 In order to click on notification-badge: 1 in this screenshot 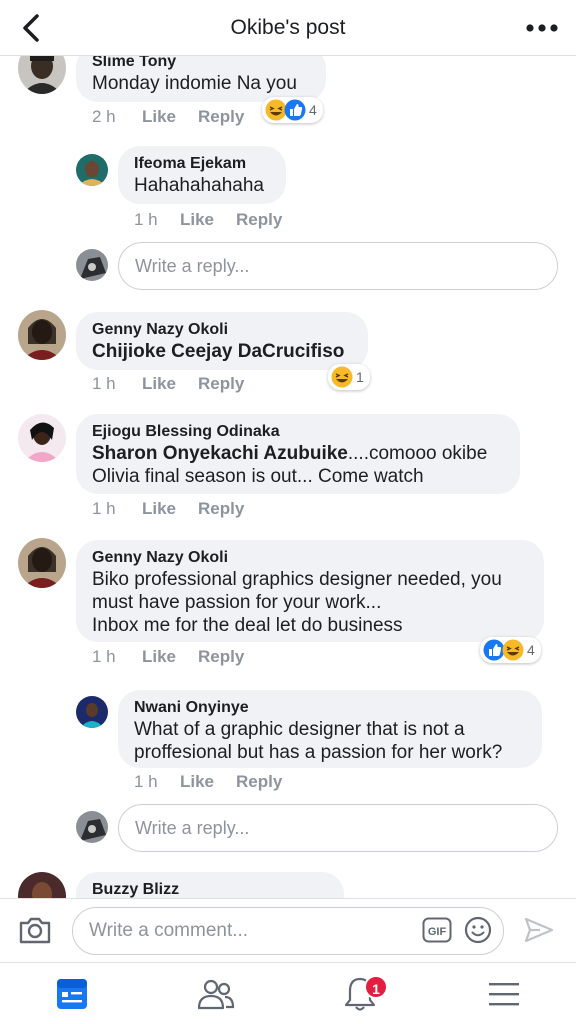, I will do `click(376, 987)`.